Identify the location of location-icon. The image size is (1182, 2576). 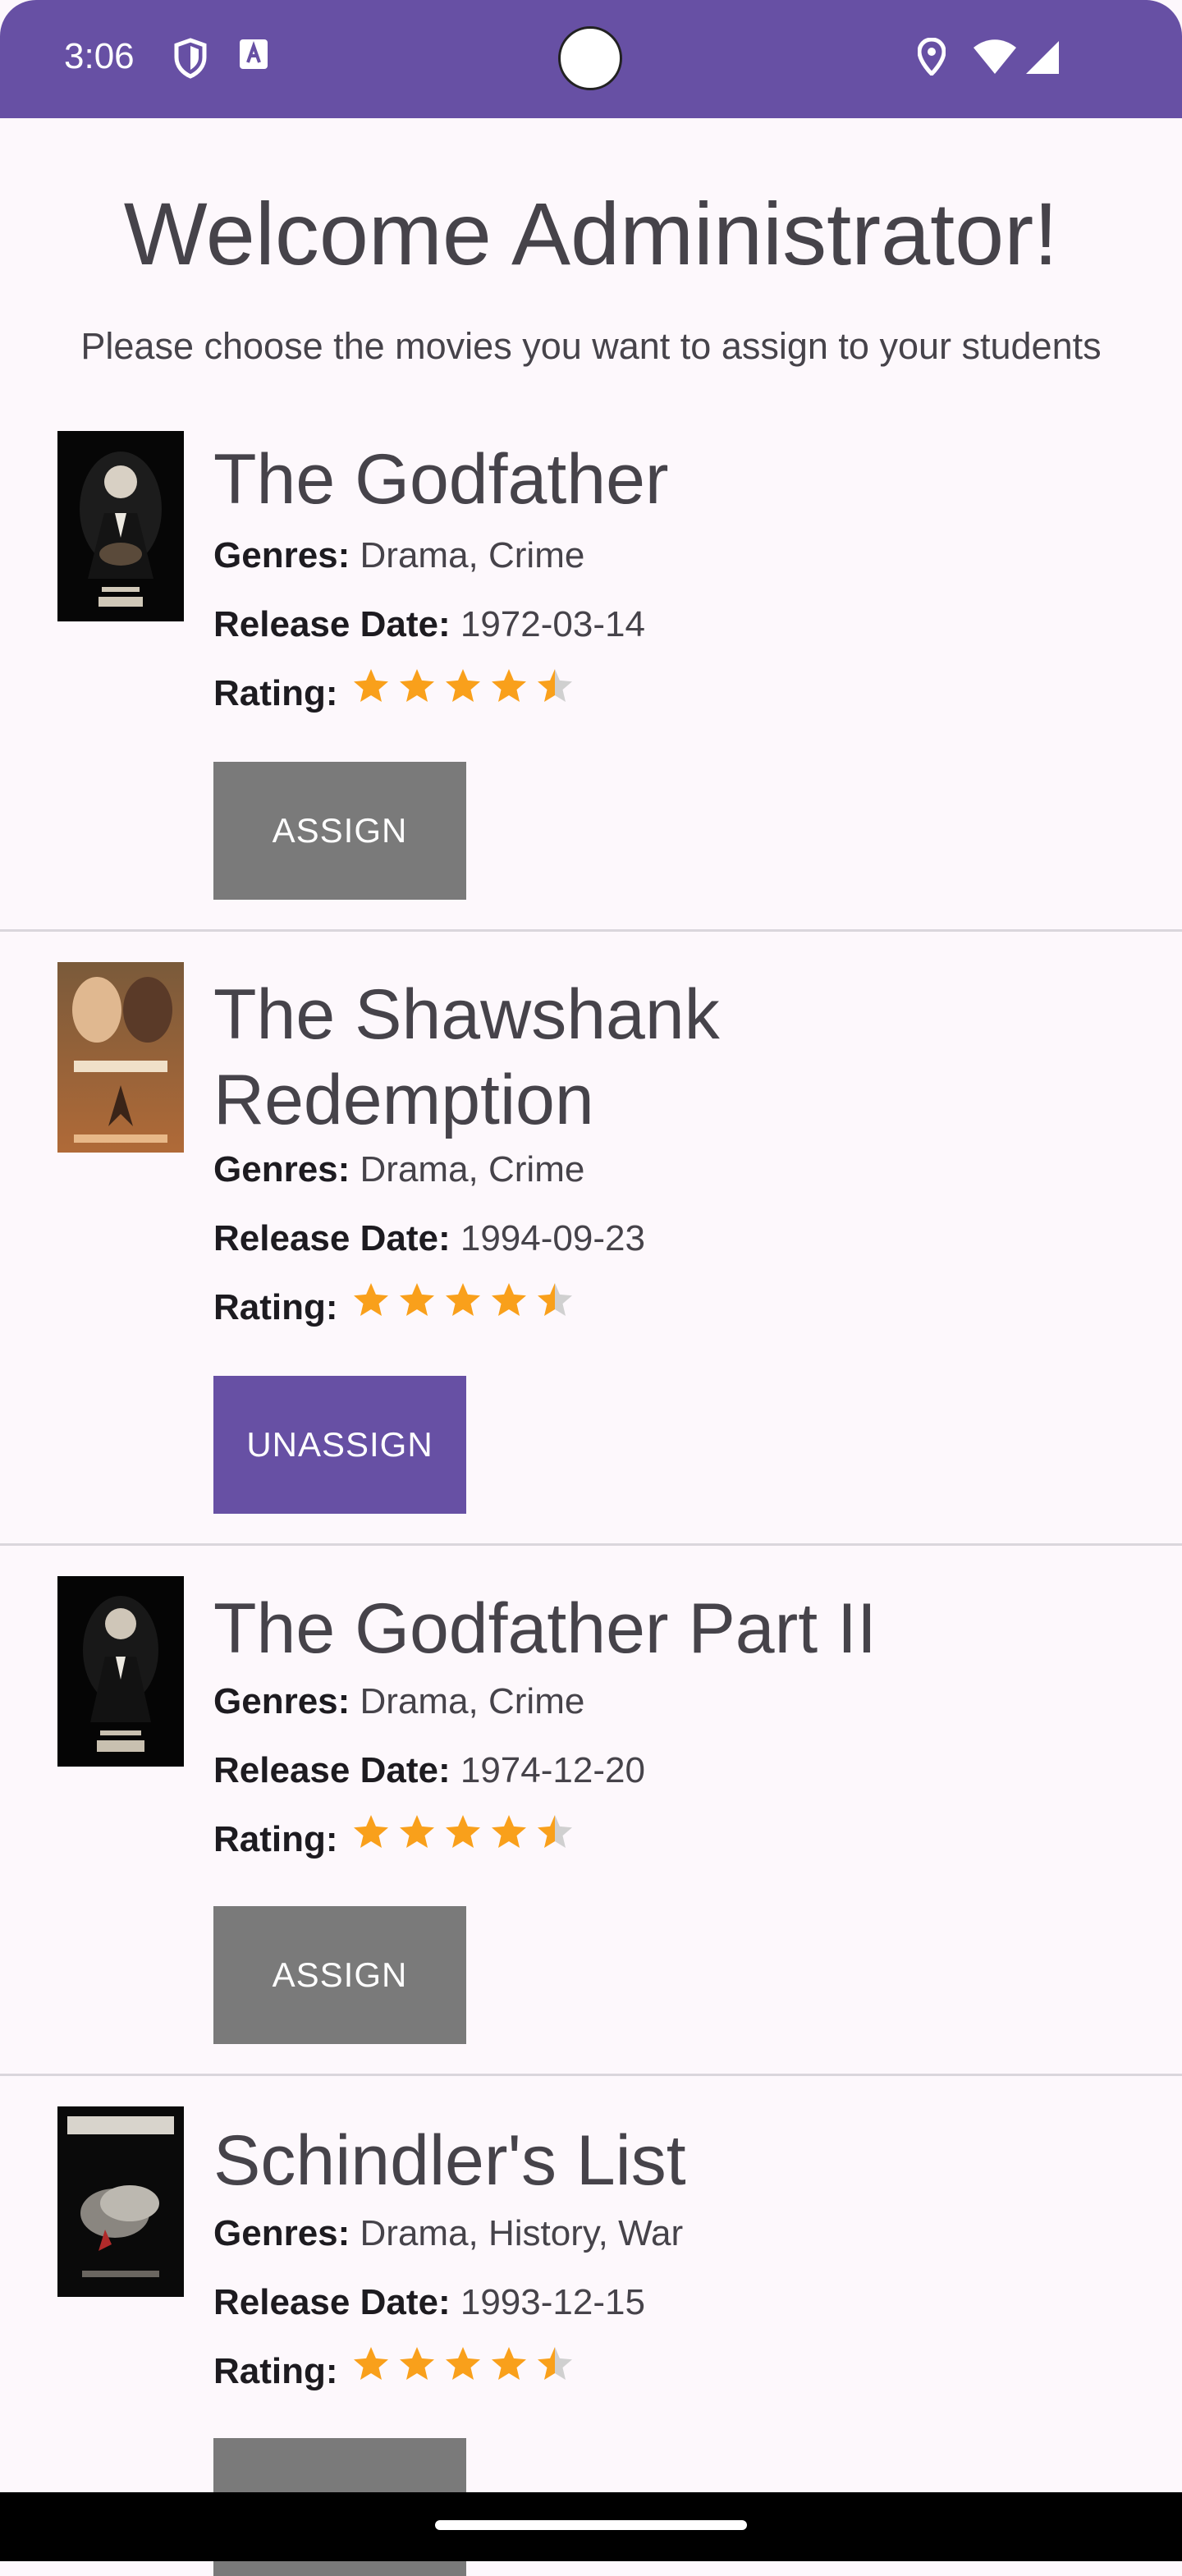
(932, 57).